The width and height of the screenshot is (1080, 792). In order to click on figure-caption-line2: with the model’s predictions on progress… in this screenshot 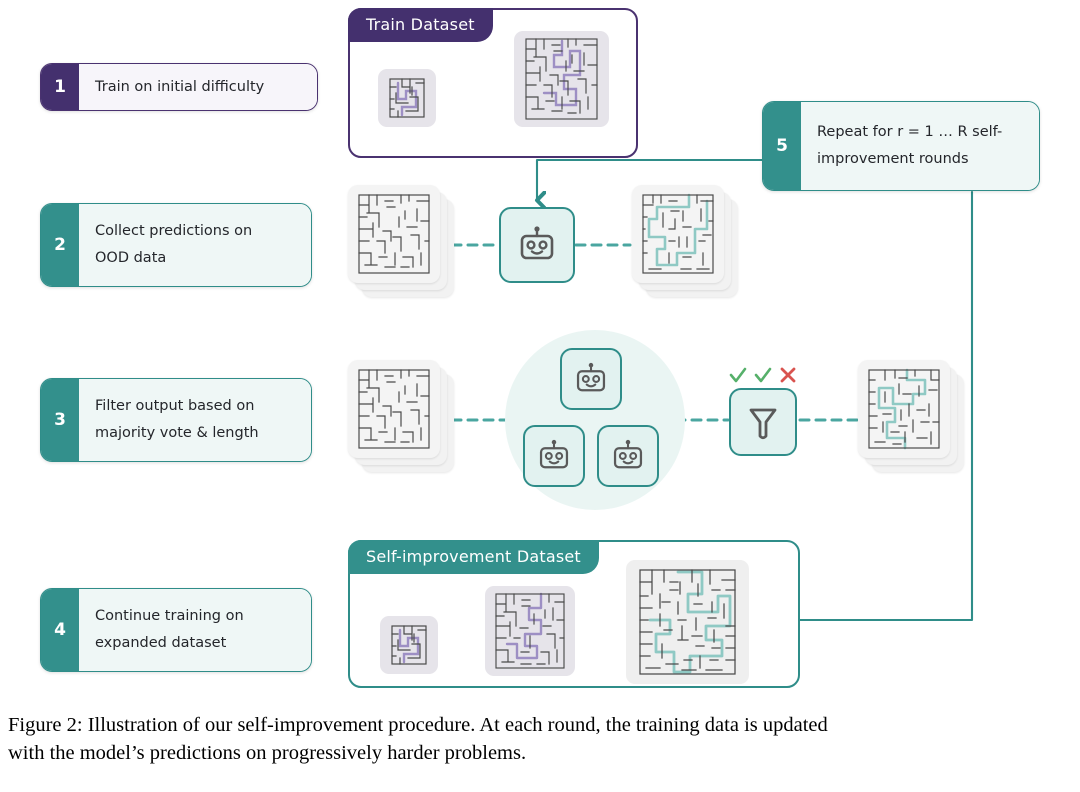, I will do `click(267, 752)`.